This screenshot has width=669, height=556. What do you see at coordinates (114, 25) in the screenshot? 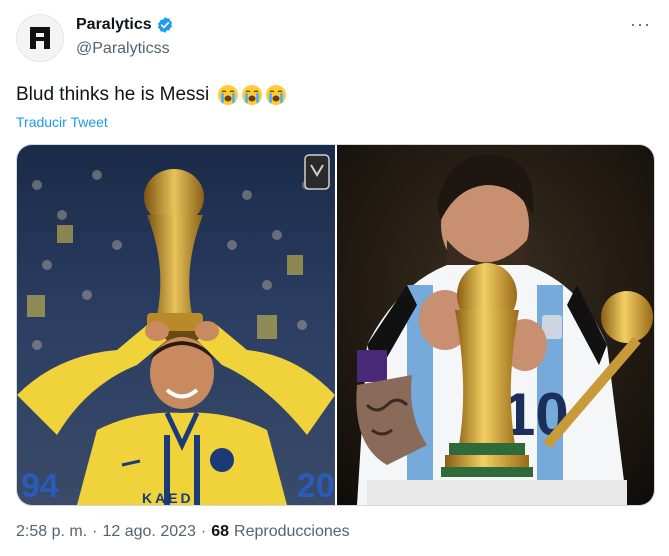
I see `author-display-name: Paralytics` at bounding box center [114, 25].